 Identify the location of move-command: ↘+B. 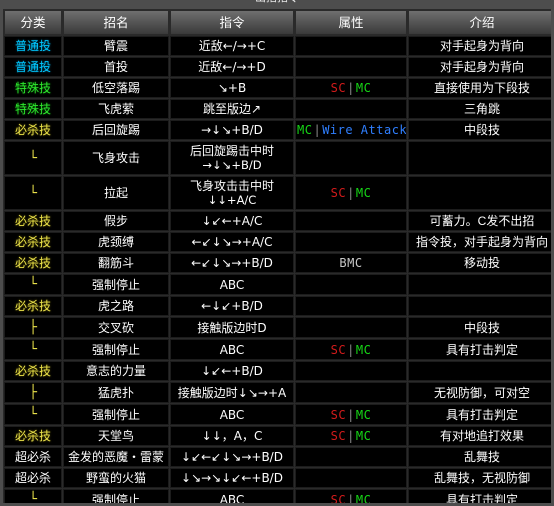
(232, 88).